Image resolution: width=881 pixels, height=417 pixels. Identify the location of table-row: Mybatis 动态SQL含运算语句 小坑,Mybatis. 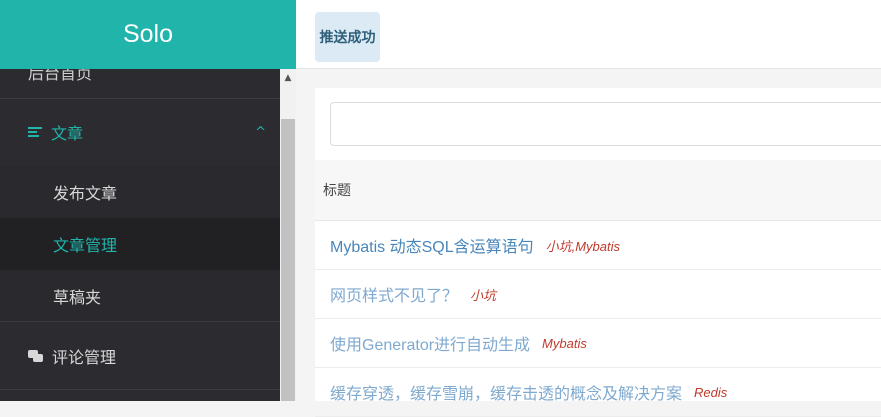
(598, 245).